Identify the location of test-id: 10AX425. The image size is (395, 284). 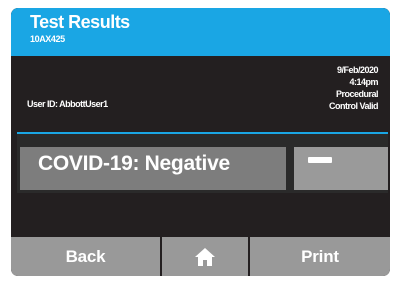
(47, 39).